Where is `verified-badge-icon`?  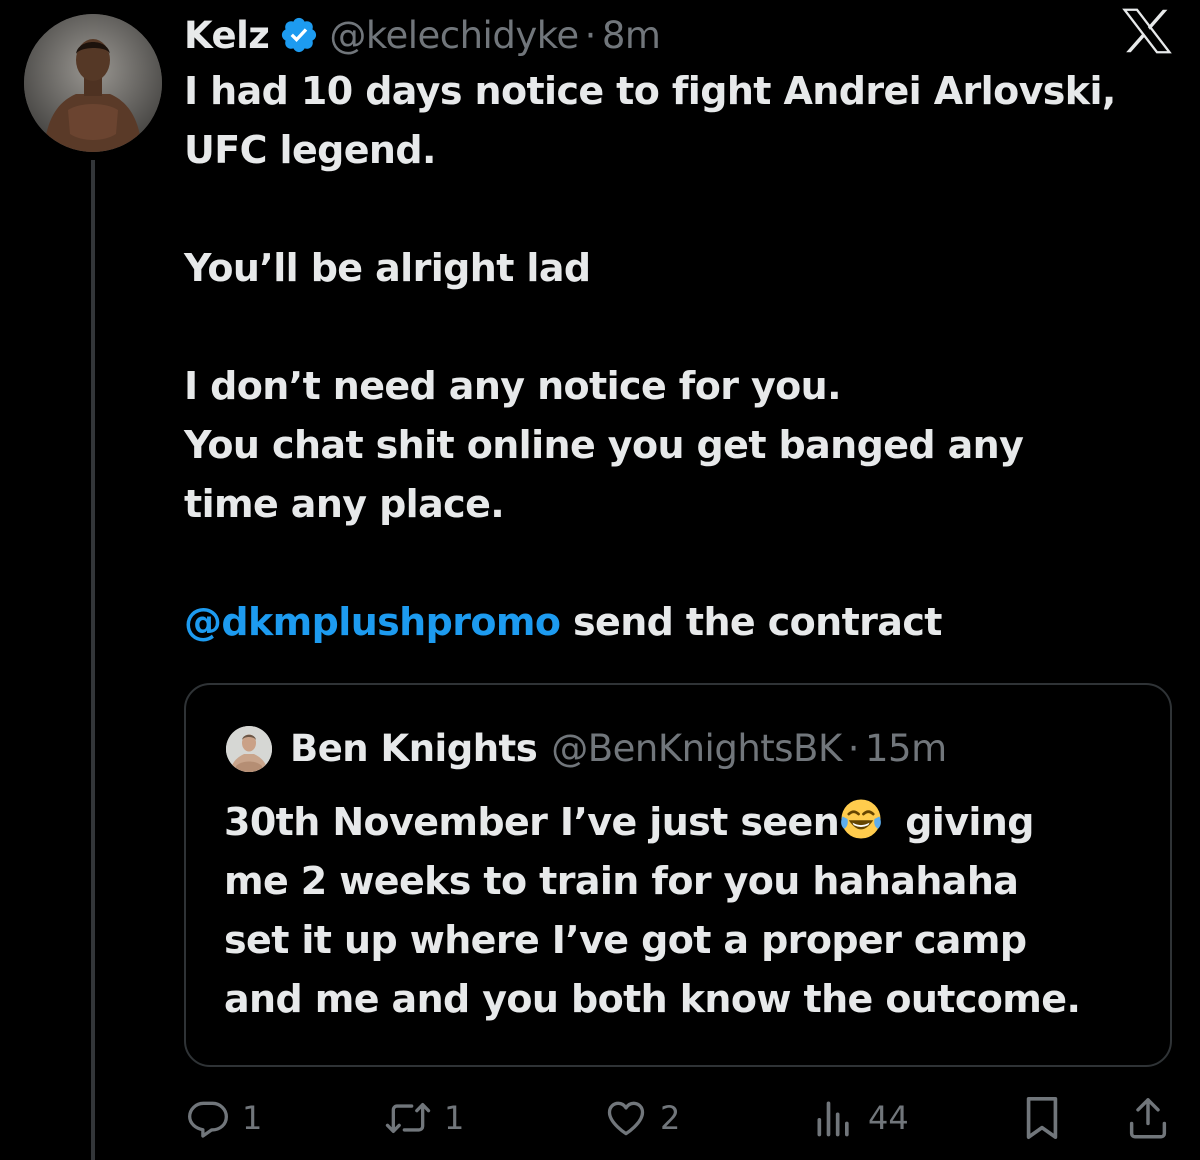
verified-badge-icon is located at coordinates (299, 35).